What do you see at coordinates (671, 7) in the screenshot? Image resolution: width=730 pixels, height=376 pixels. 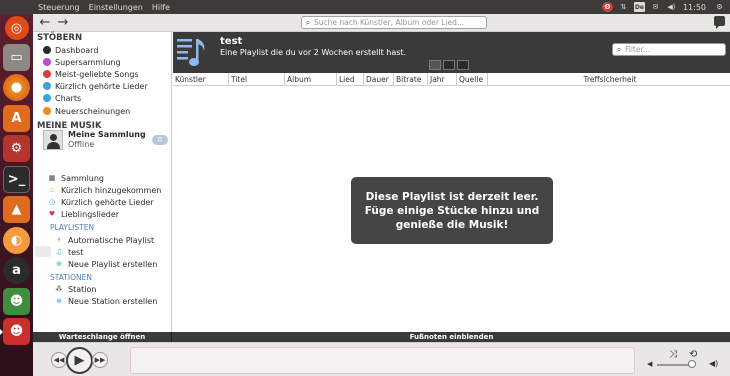 I see `volume-icon: ◀)` at bounding box center [671, 7].